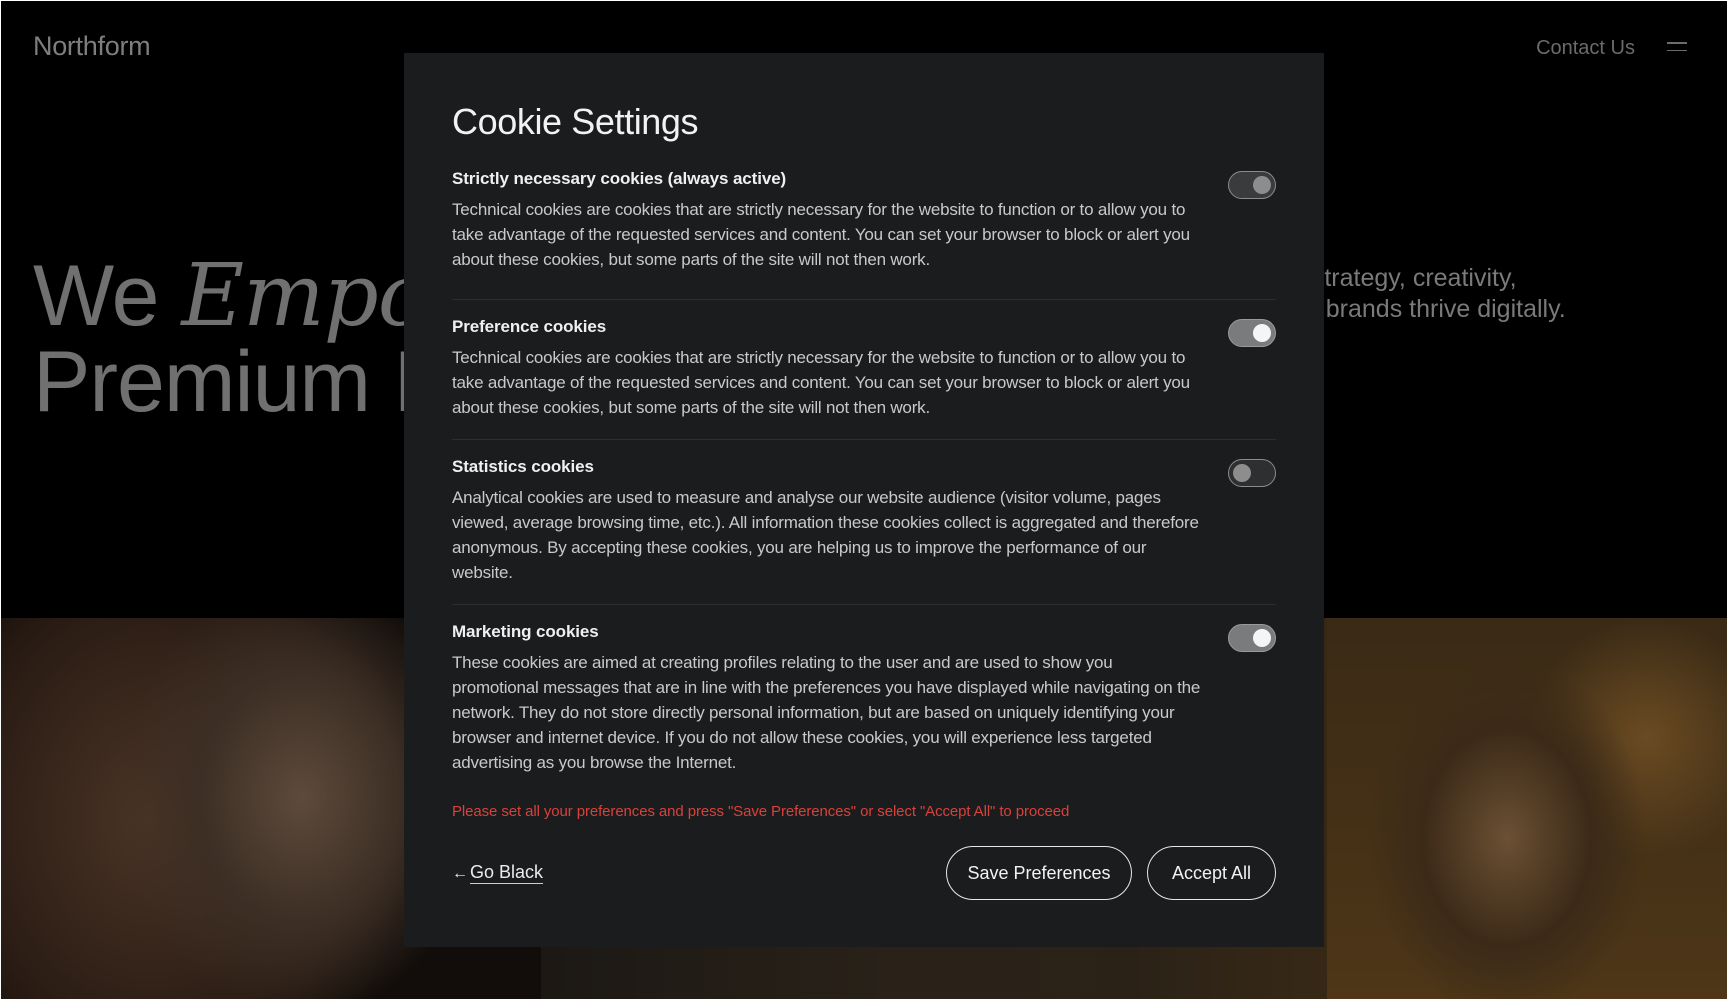 This screenshot has width=1728, height=1000. I want to click on toggle-necessary, so click(1252, 185).